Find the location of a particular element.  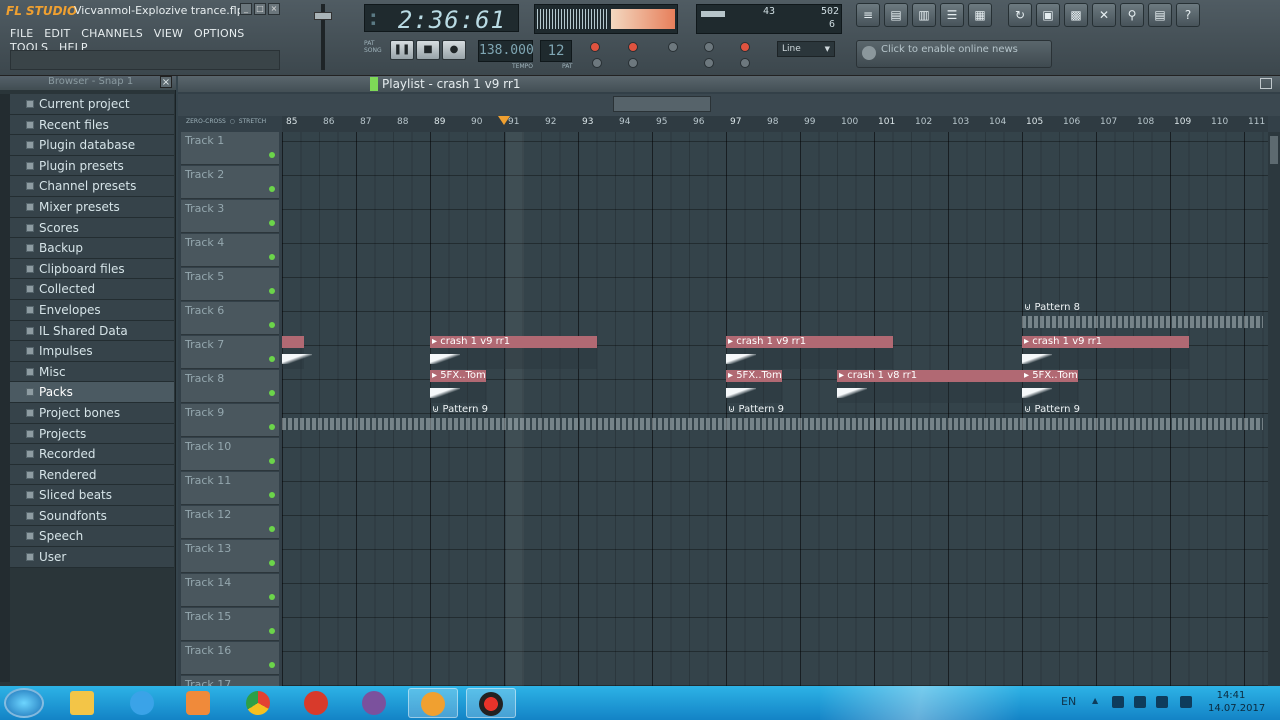

search-icon: ⚲ is located at coordinates (1132, 15).